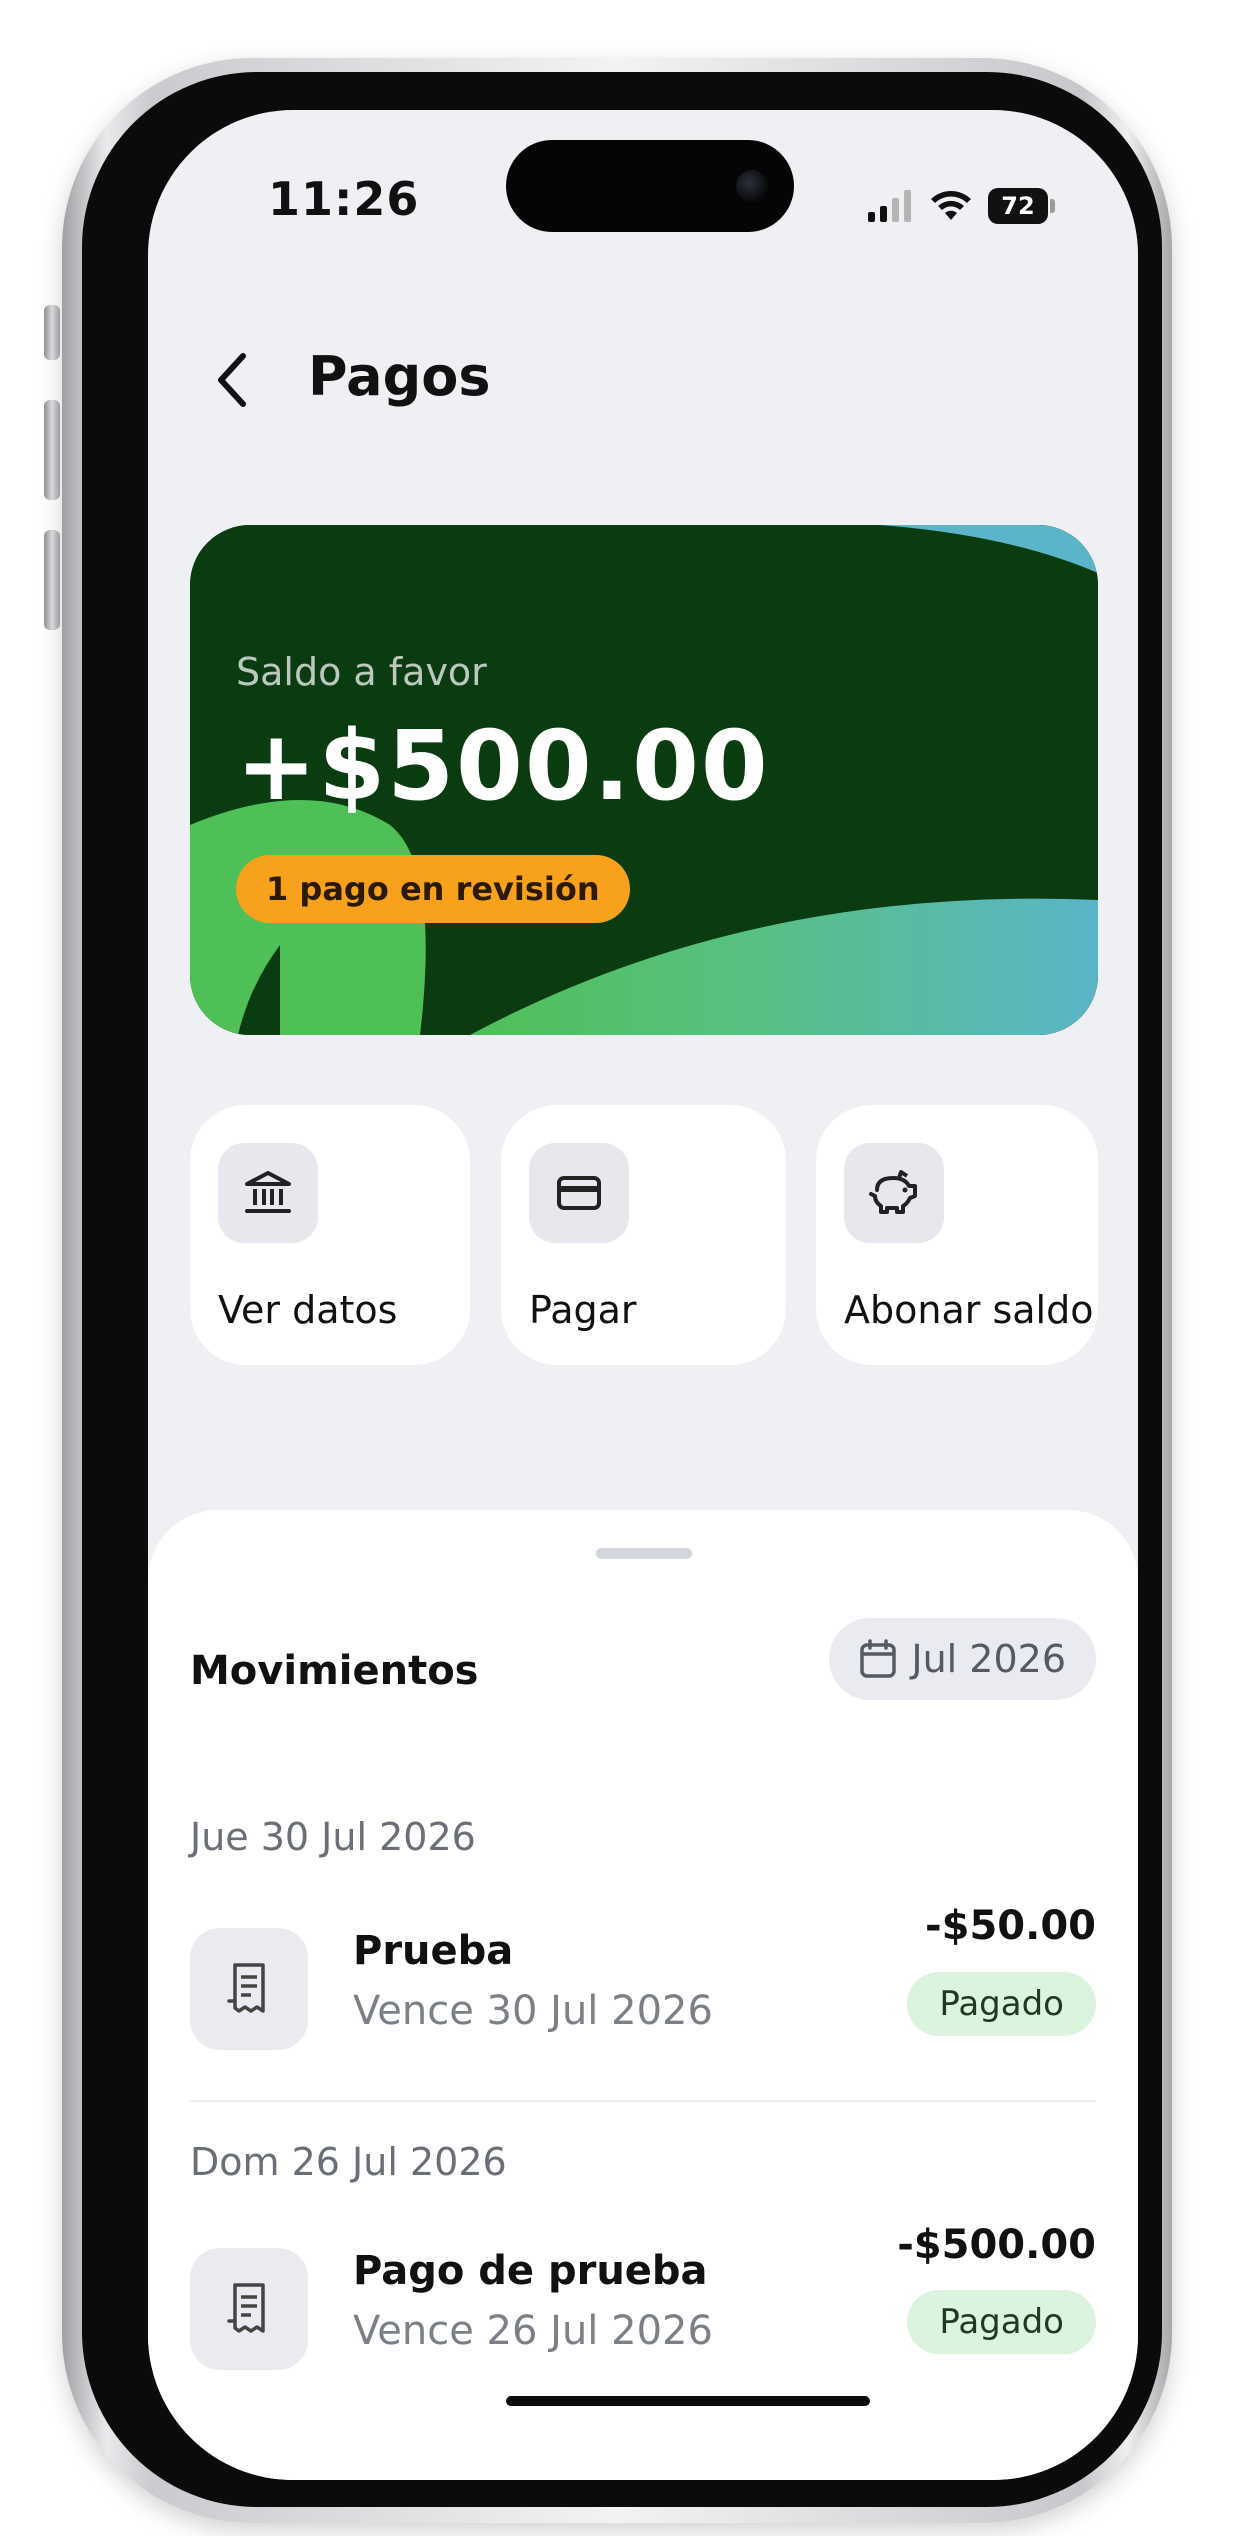 The width and height of the screenshot is (1238, 2536). I want to click on piggy-bank-icon, so click(893, 1192).